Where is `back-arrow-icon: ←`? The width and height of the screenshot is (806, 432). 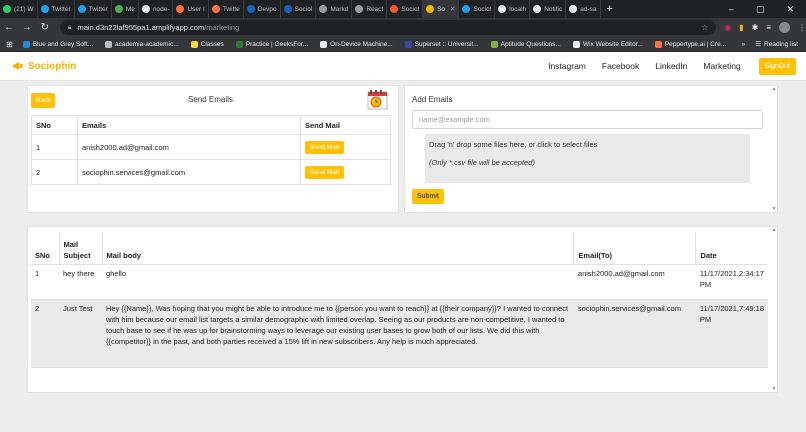 back-arrow-icon: ← is located at coordinates (9, 27).